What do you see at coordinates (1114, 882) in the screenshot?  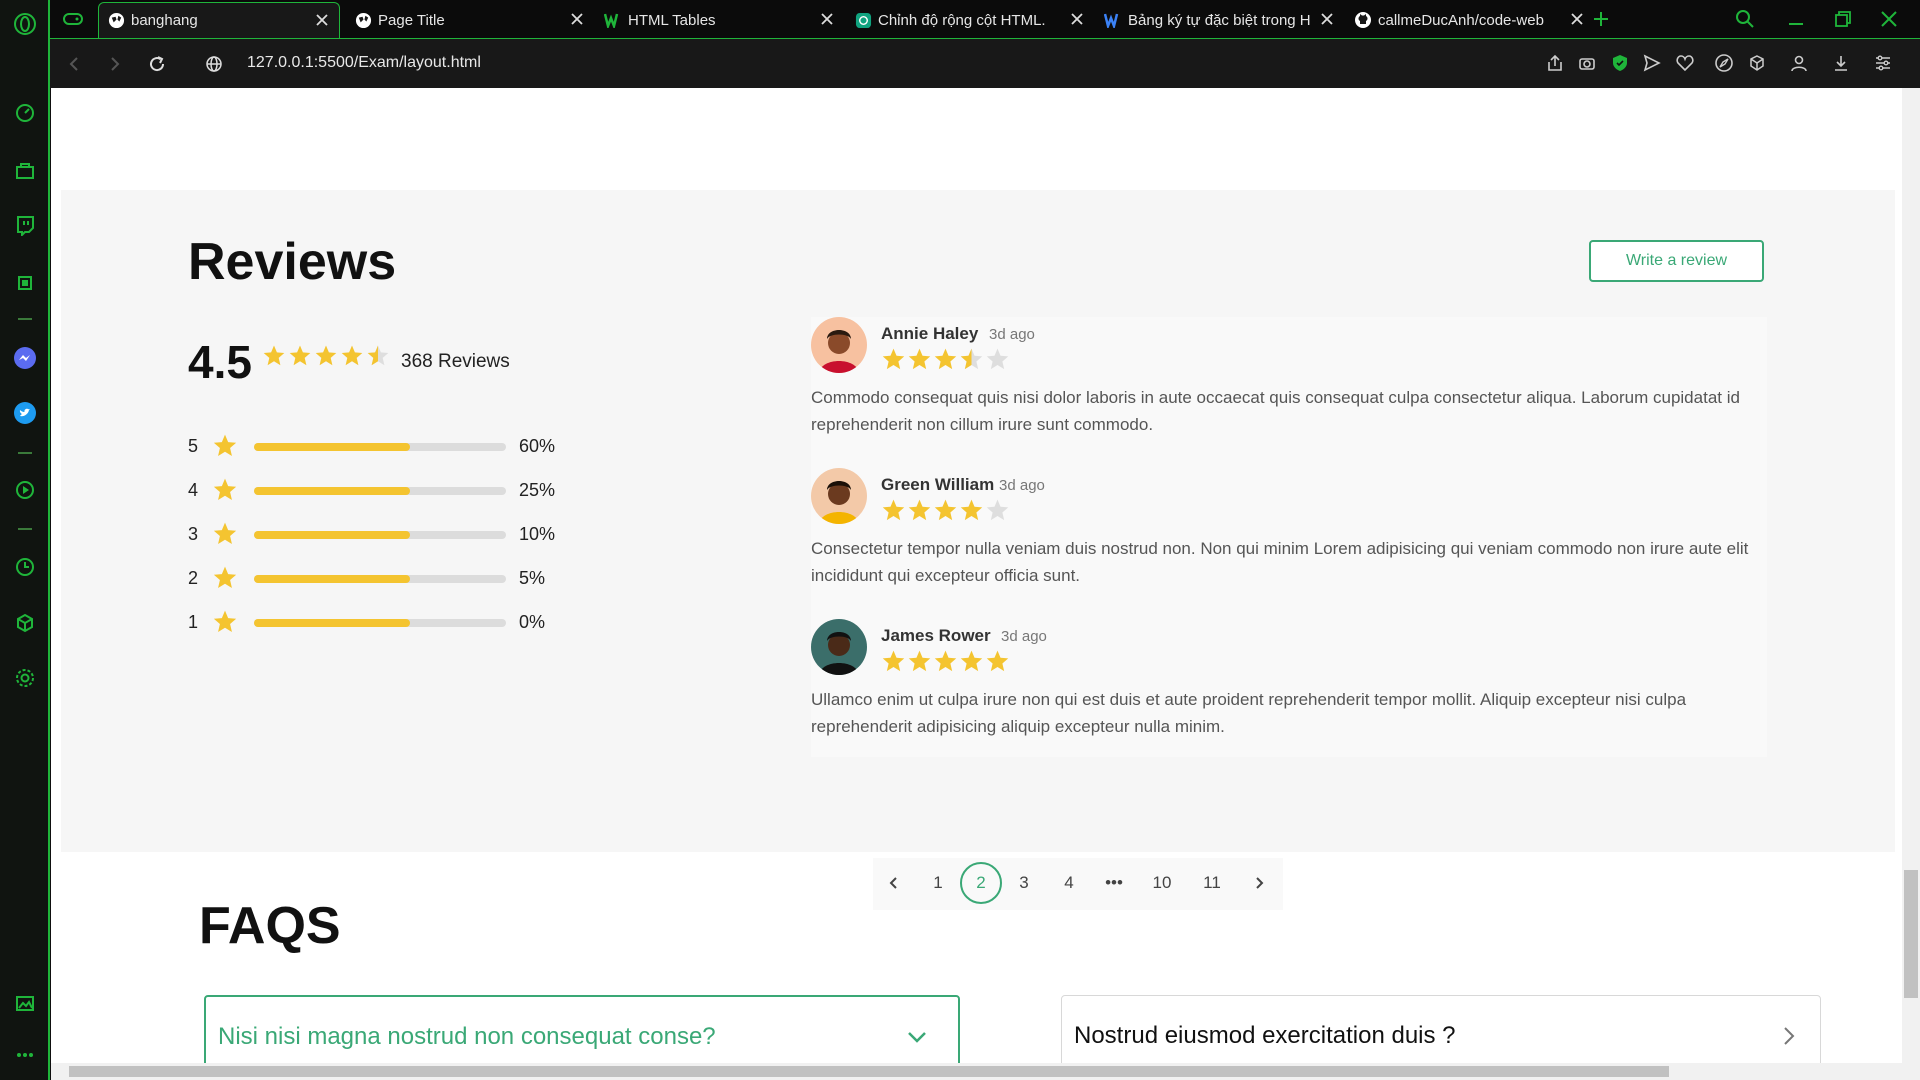 I see `pagination-ellipsis: •••` at bounding box center [1114, 882].